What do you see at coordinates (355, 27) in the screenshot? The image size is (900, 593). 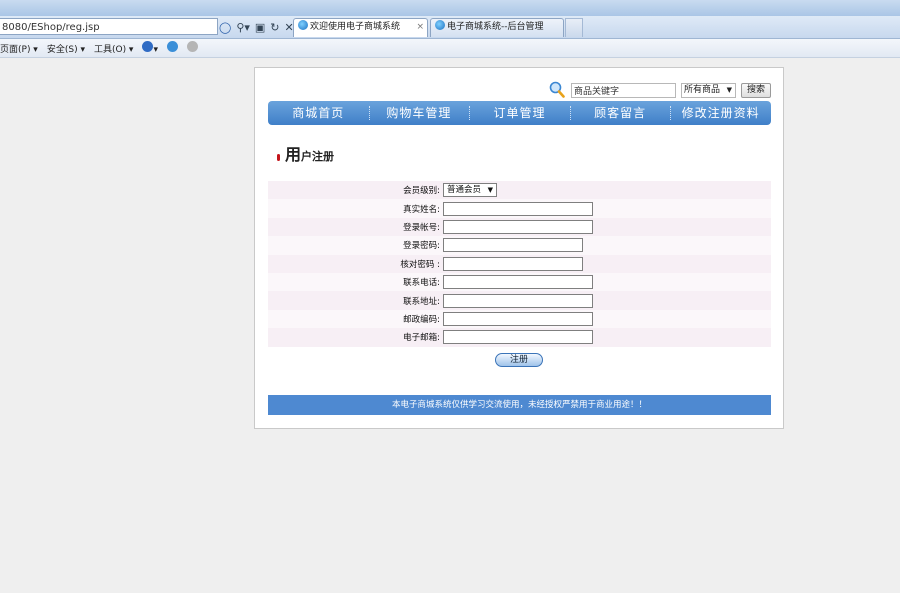 I see `tab-label: 欢迎使用电子商城系统` at bounding box center [355, 27].